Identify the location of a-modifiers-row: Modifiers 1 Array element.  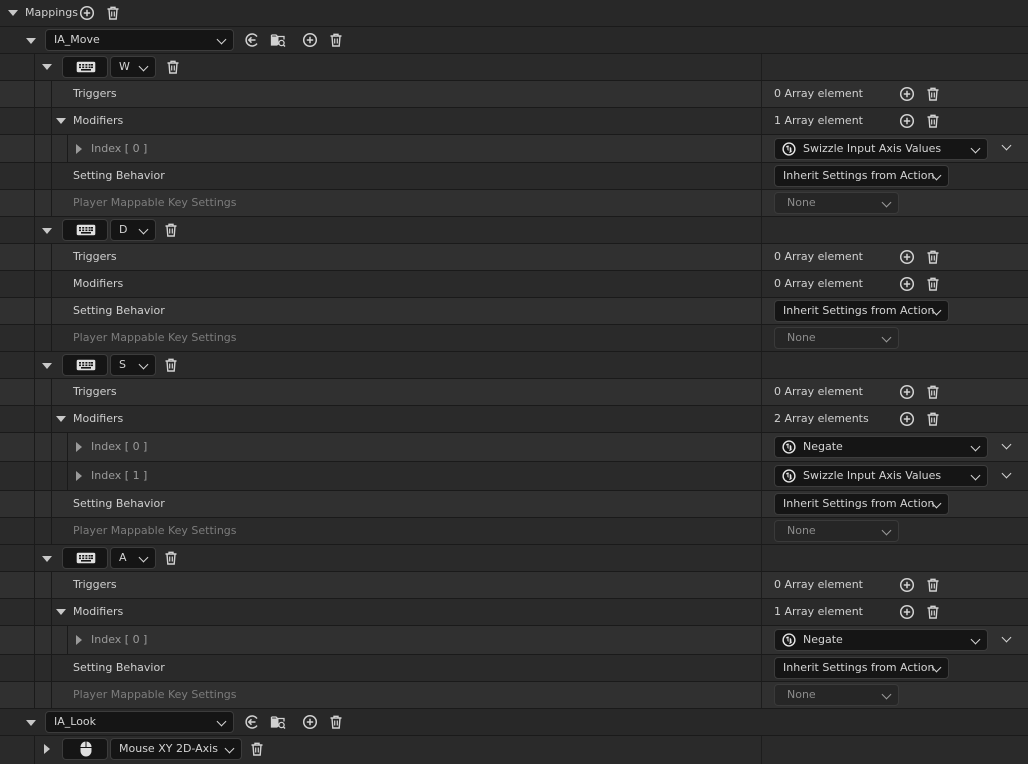
(514, 612).